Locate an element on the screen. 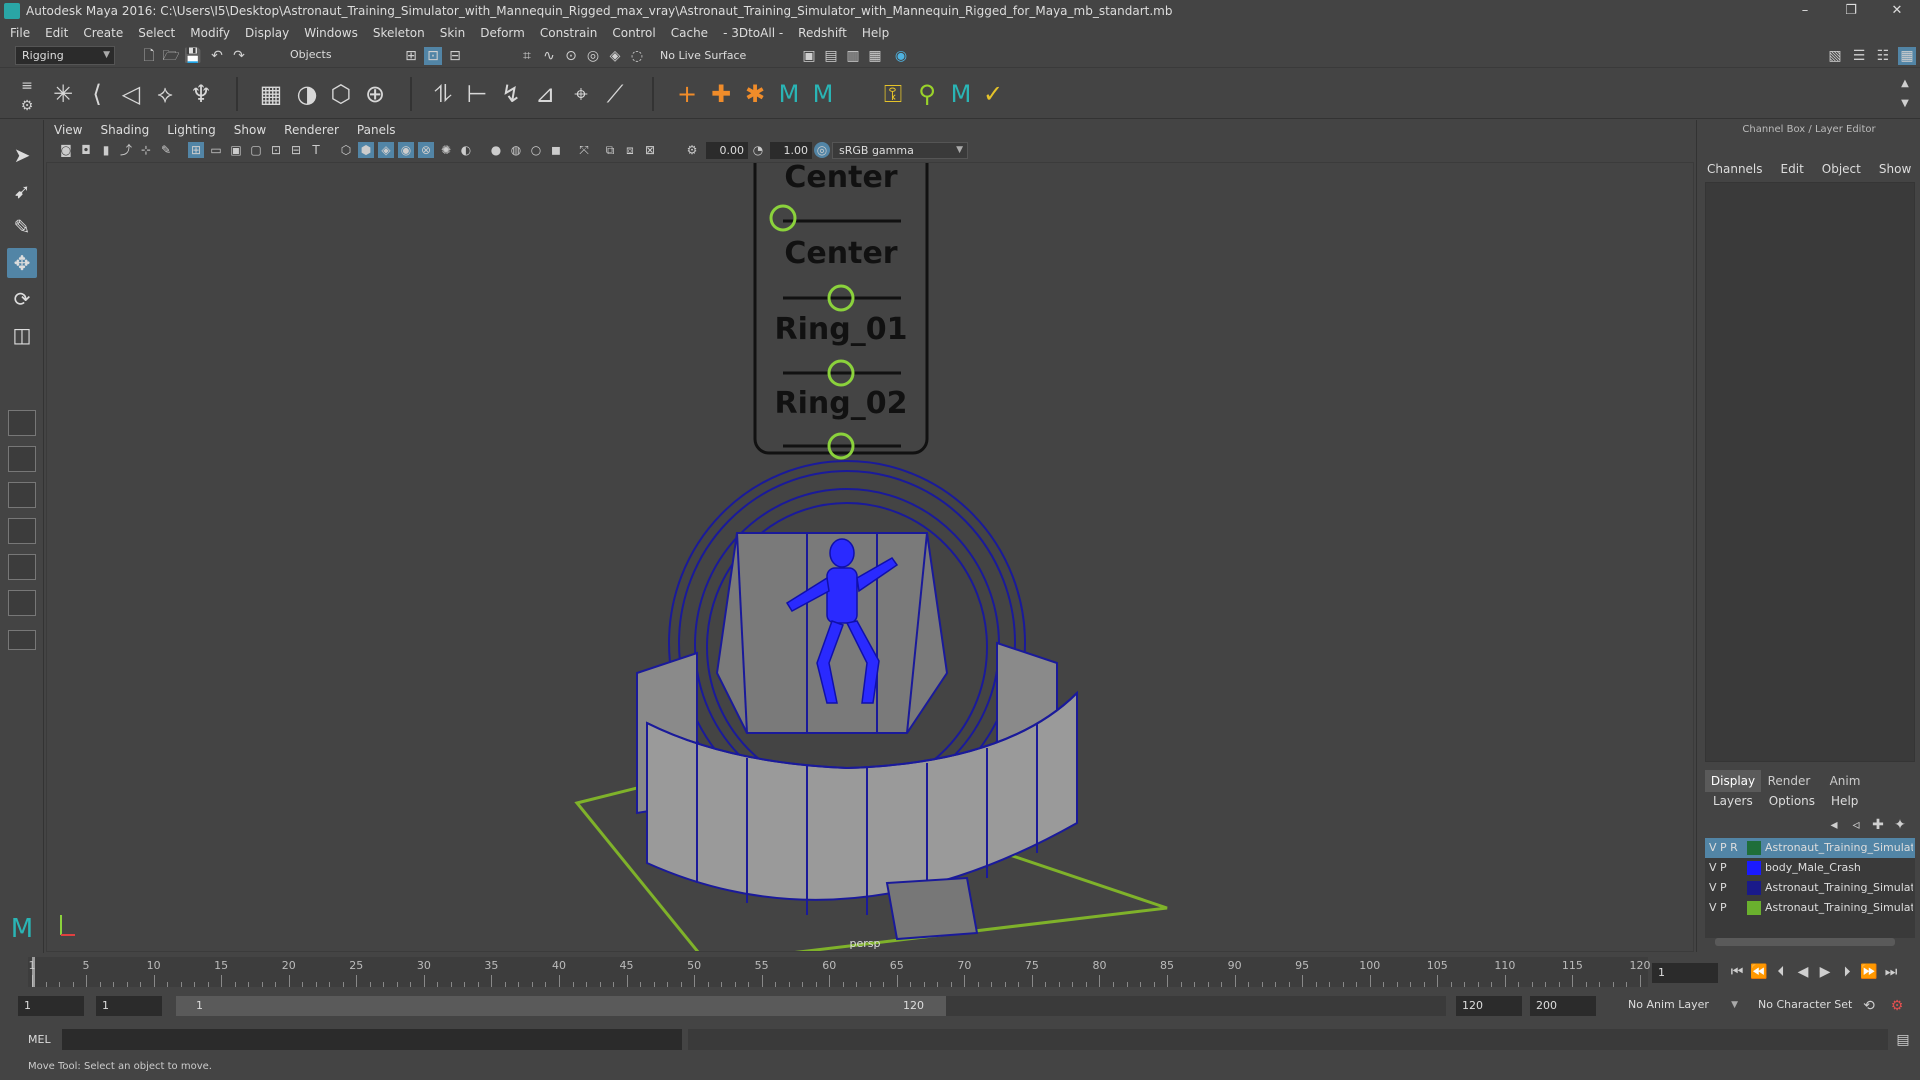 The image size is (1920, 1080). layer-visibility-flags: V P is located at coordinates (1729, 888).